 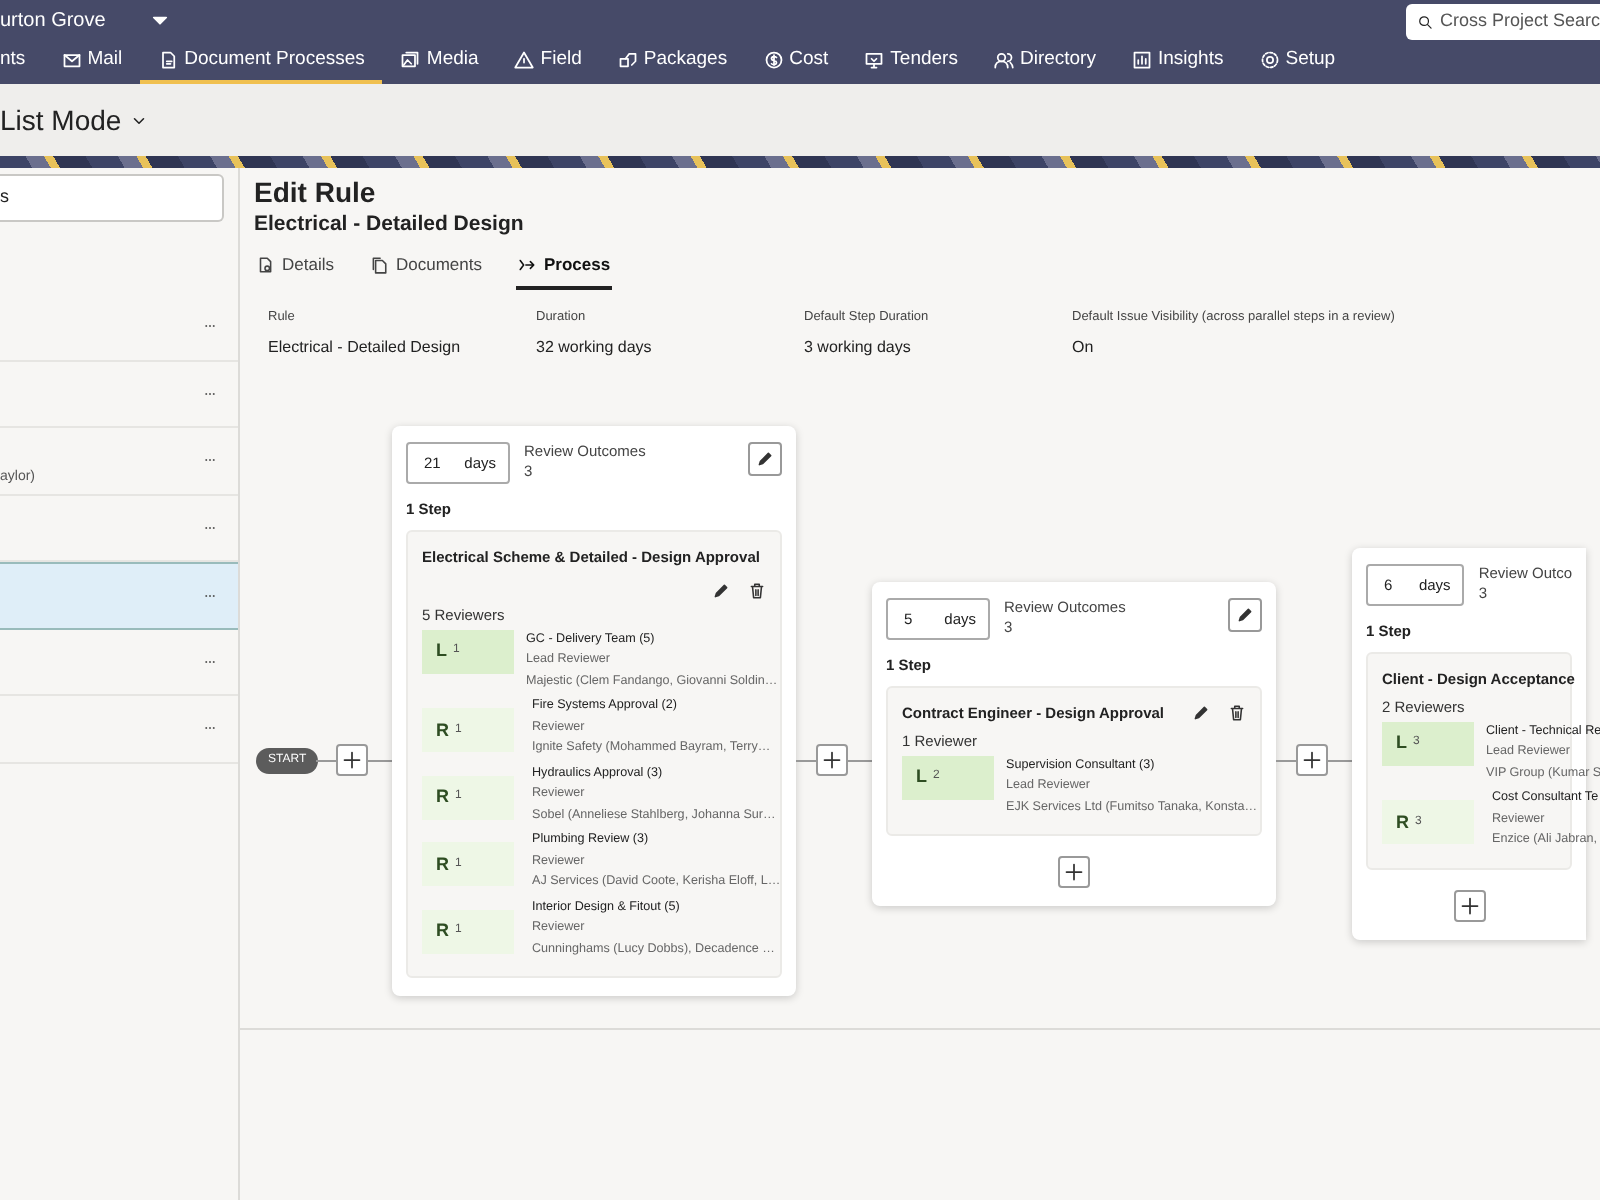 What do you see at coordinates (168, 60) in the screenshot?
I see `document-icon` at bounding box center [168, 60].